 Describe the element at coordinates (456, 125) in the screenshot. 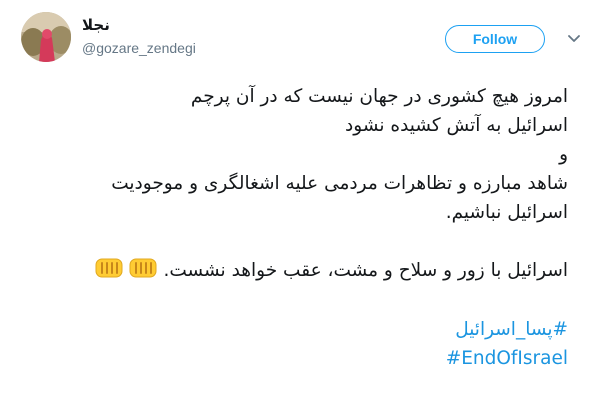

I see `tweet-line: اسرائیل به آتش کشیده نشود` at that location.